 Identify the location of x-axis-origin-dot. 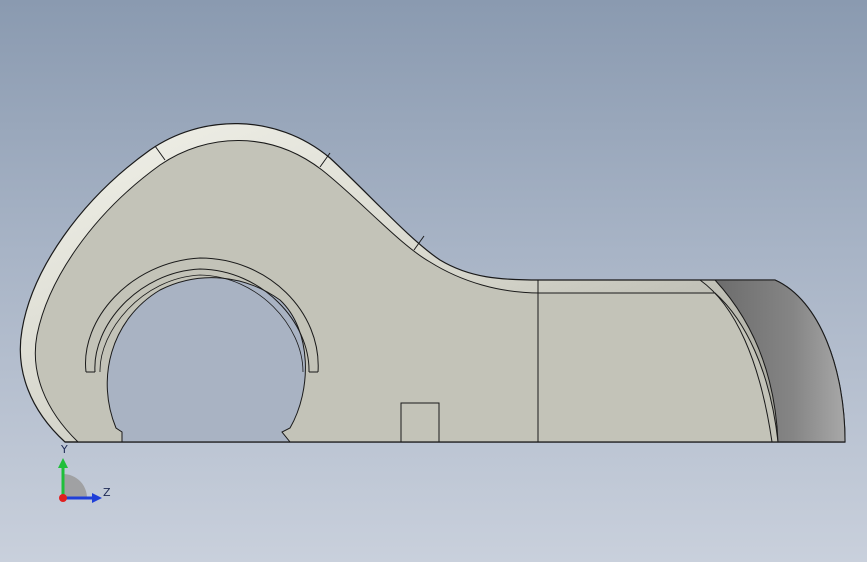
(63, 498).